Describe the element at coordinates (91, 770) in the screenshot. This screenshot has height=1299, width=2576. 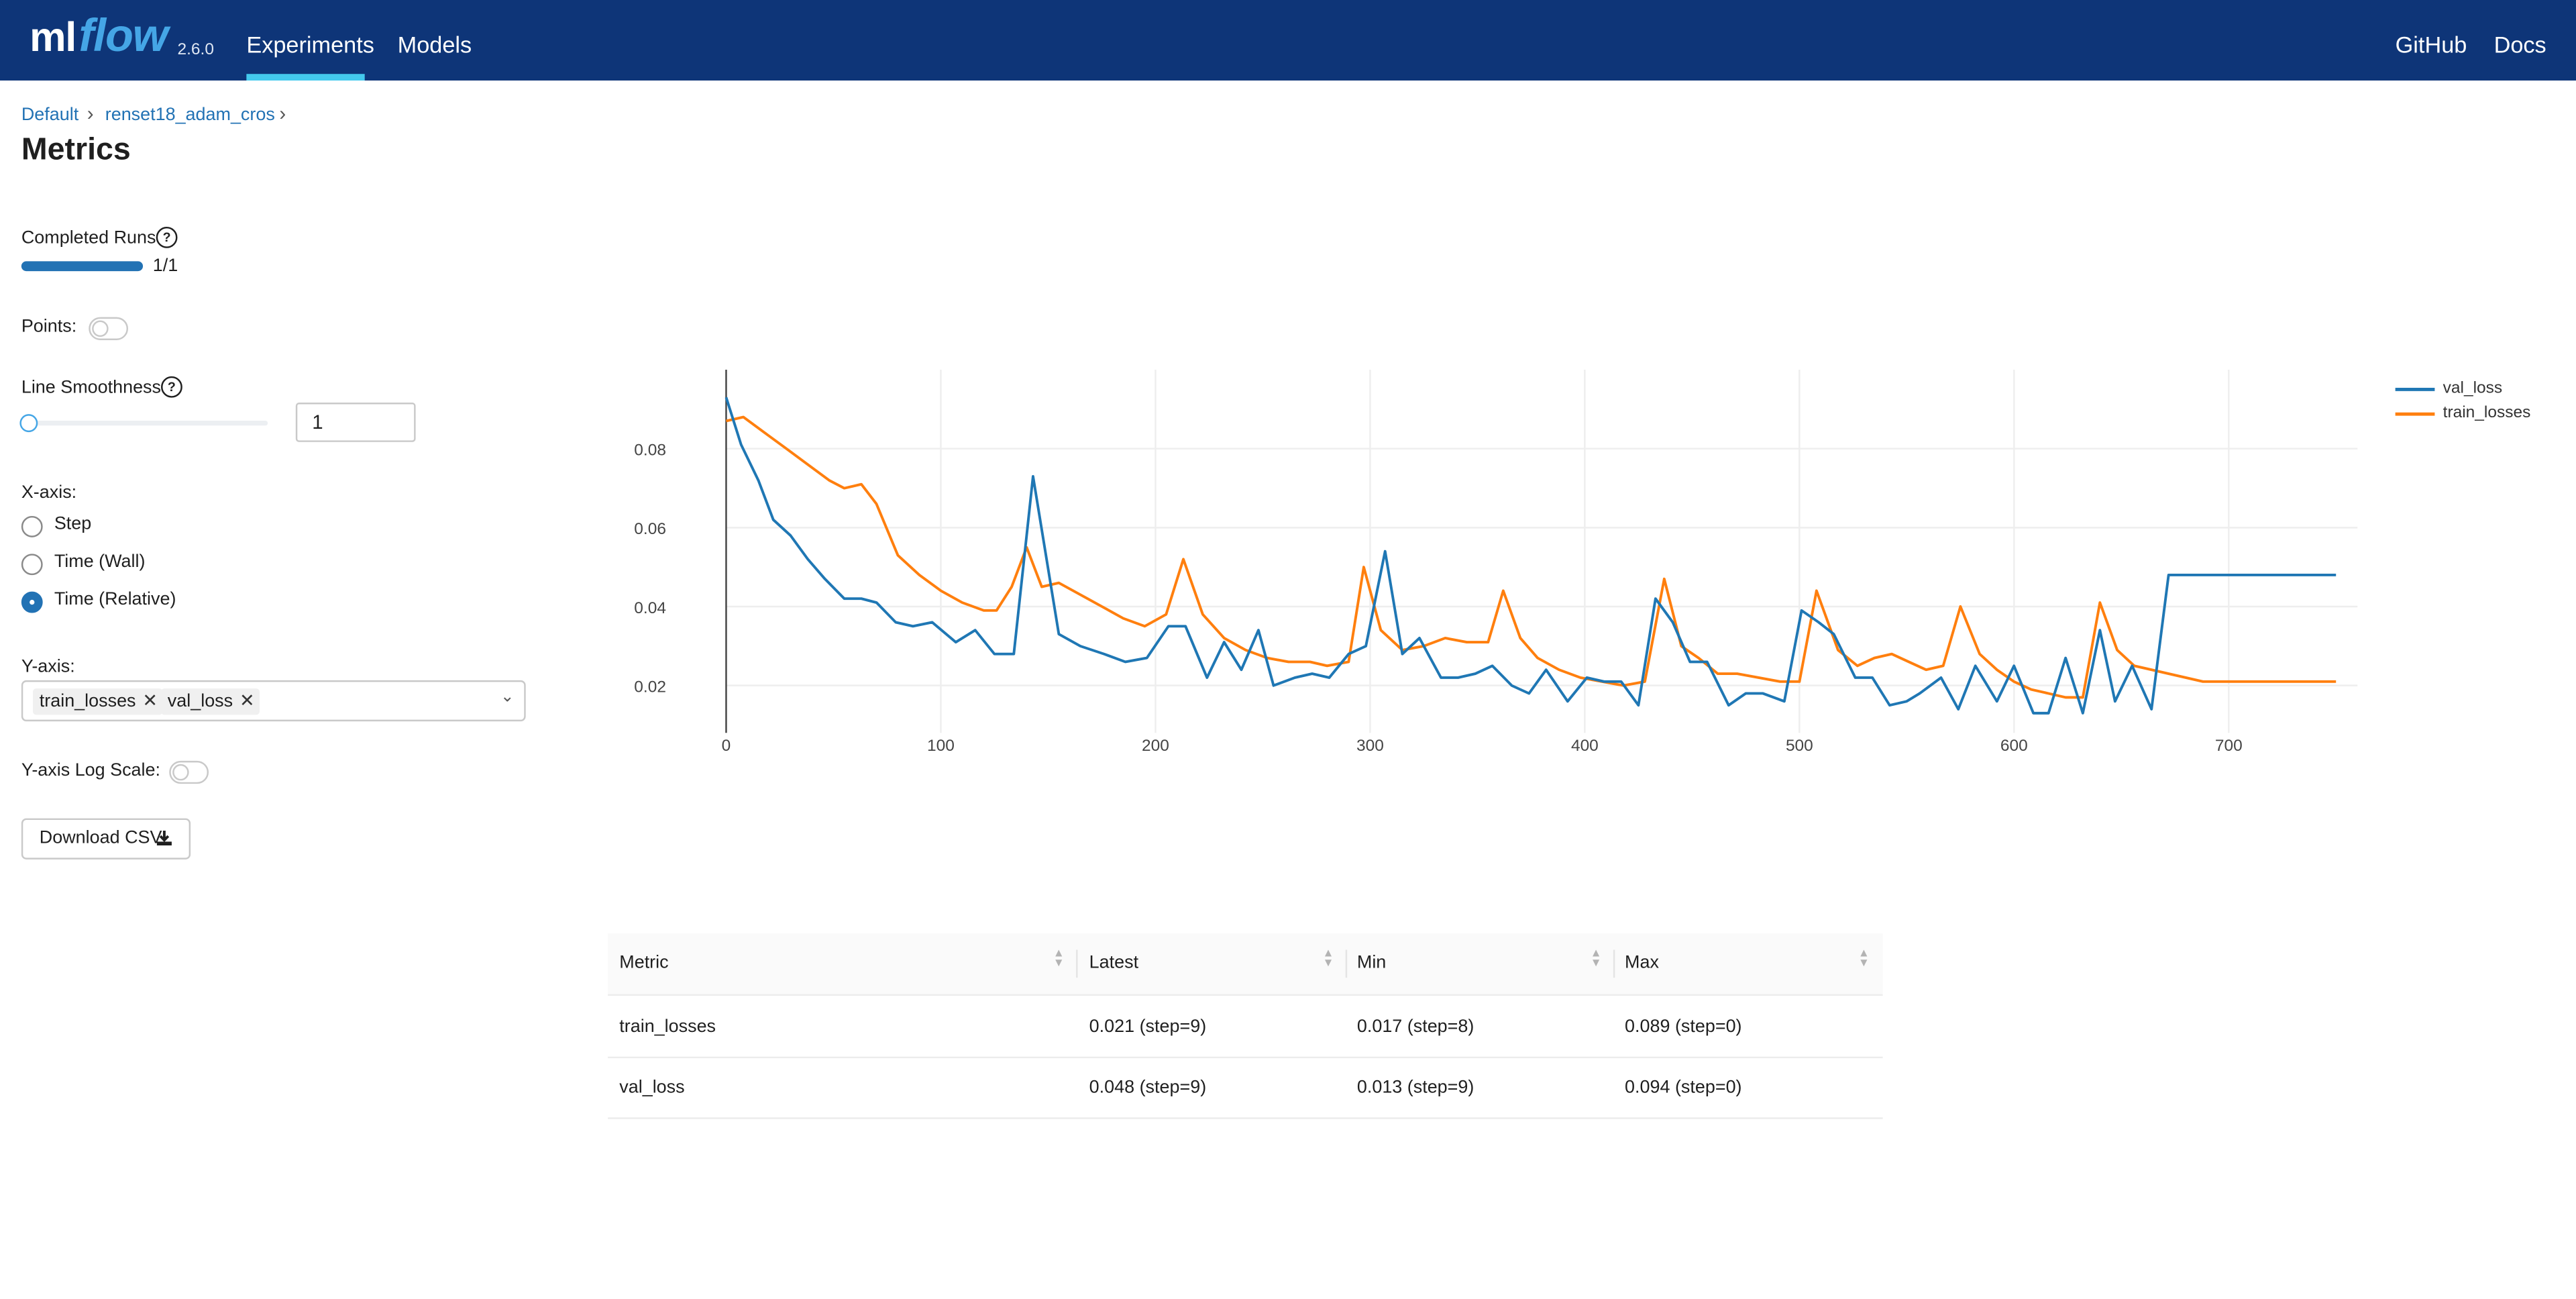
I see `y-log-scale-label: Y-axis Log Scale:` at that location.